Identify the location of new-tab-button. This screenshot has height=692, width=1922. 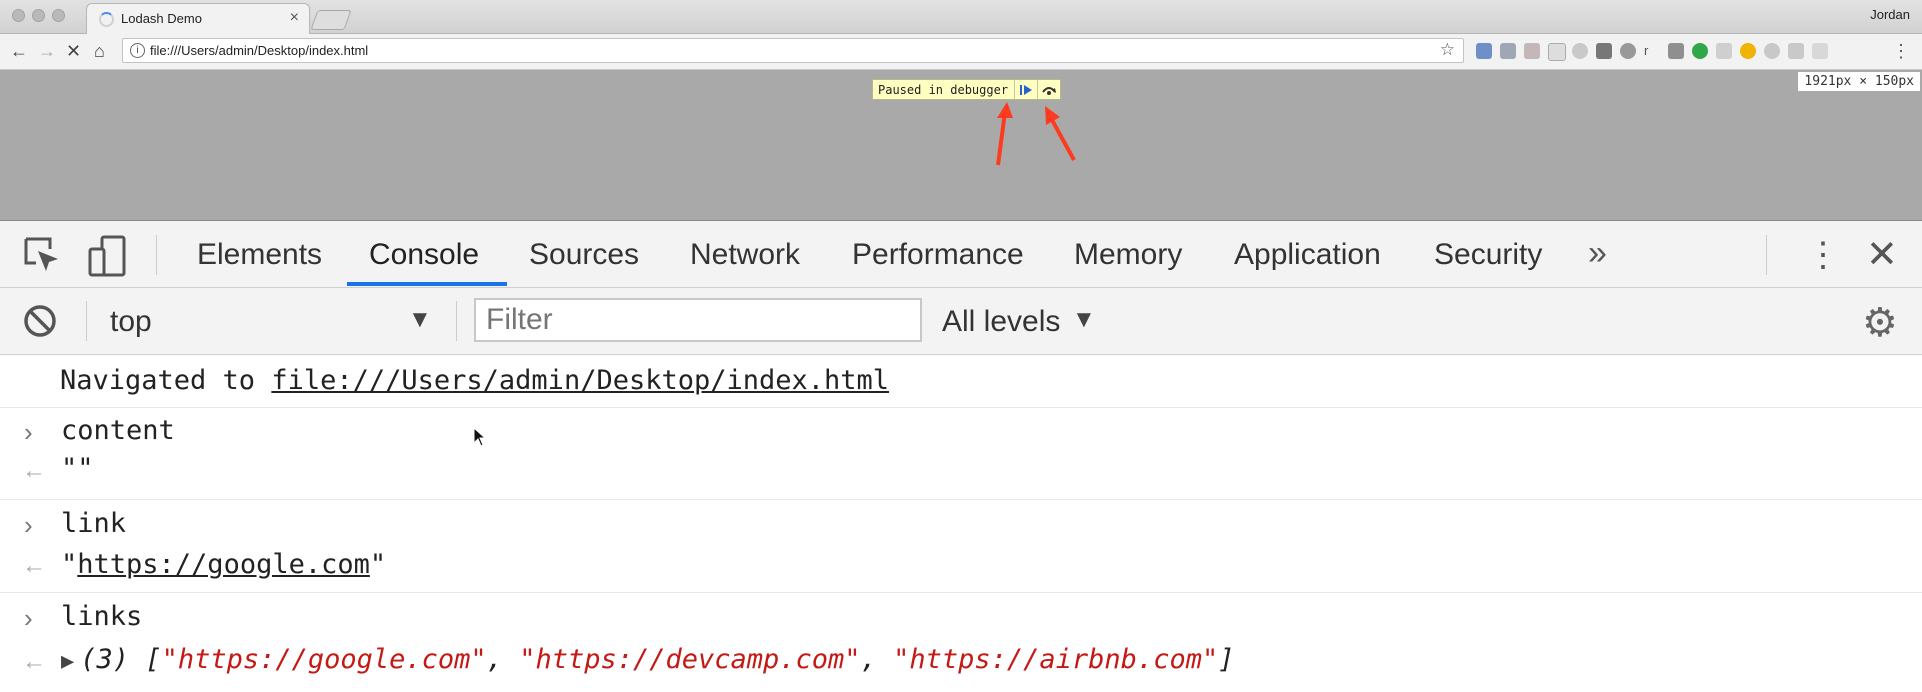
(331, 20).